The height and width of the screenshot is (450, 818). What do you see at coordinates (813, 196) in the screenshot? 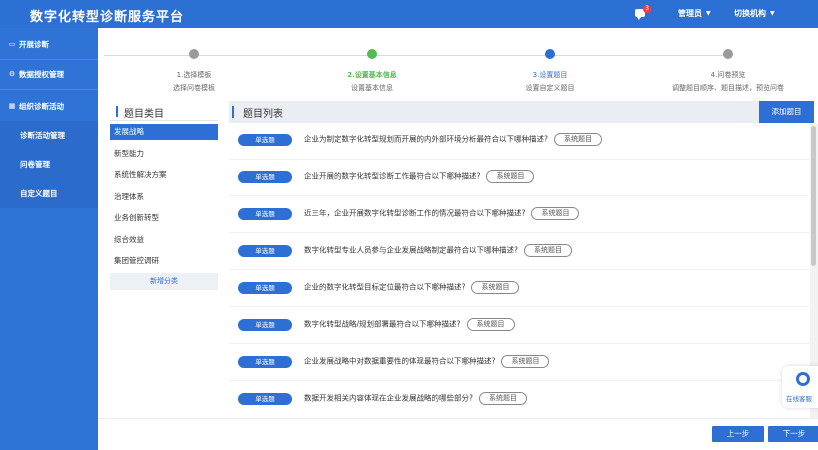
I see `scrollbar-thumb` at bounding box center [813, 196].